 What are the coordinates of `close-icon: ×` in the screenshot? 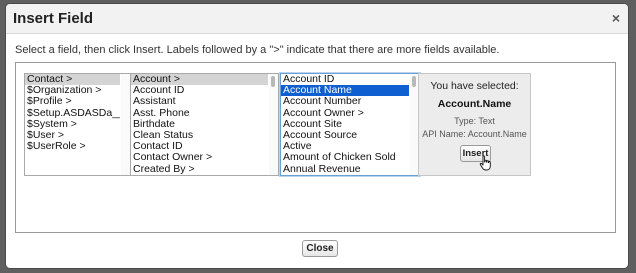 It's located at (616, 18).